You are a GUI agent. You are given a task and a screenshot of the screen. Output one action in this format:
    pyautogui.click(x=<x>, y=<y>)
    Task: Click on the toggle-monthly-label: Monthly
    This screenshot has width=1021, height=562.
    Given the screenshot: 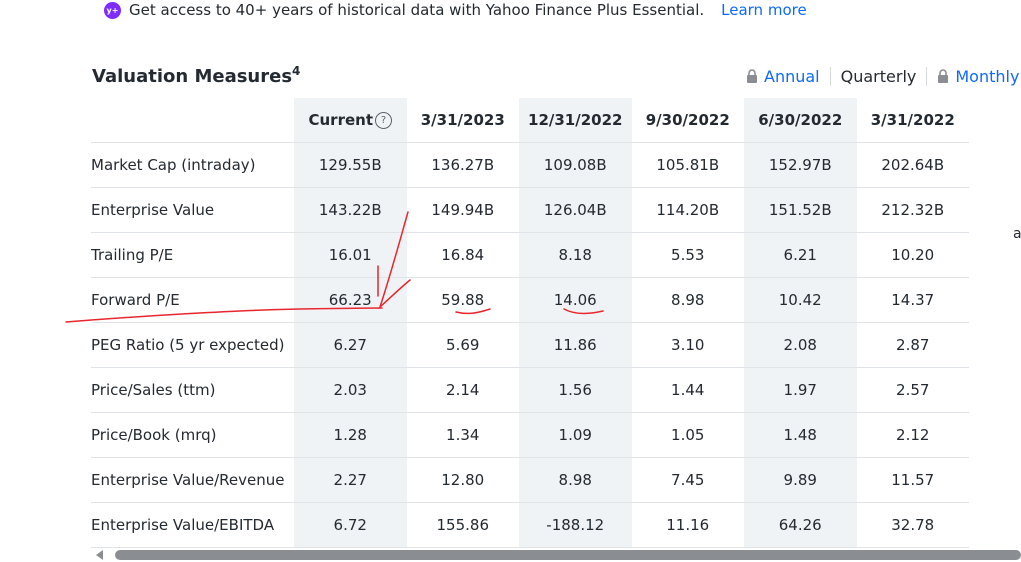 What is the action you would take?
    pyautogui.click(x=987, y=76)
    